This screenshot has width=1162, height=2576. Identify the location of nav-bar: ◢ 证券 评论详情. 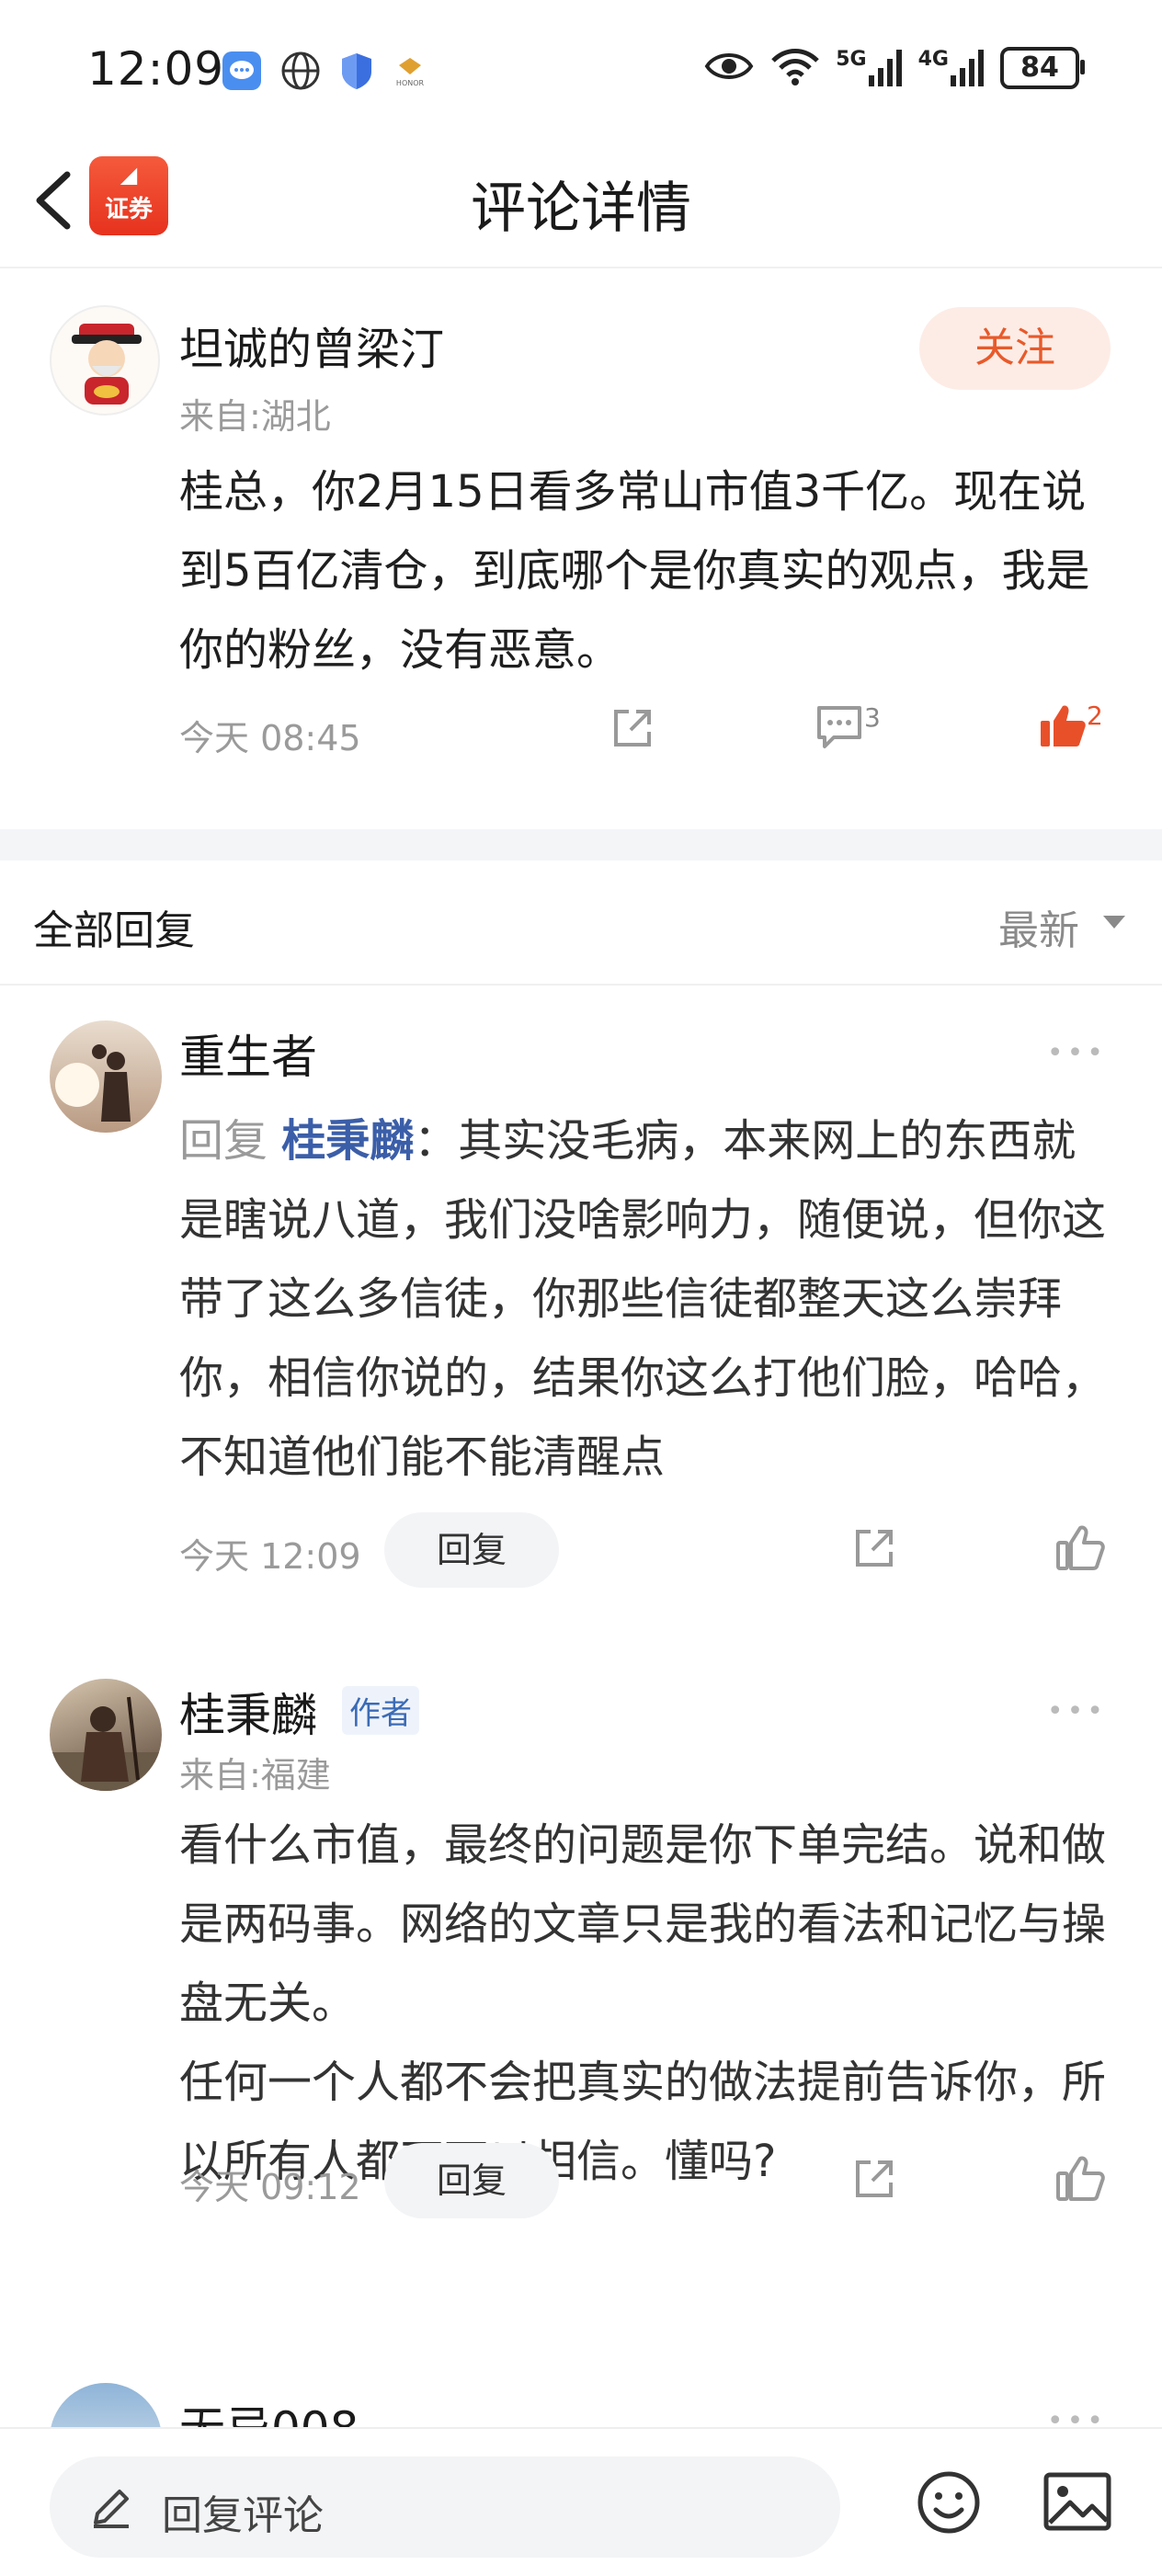
(581, 203).